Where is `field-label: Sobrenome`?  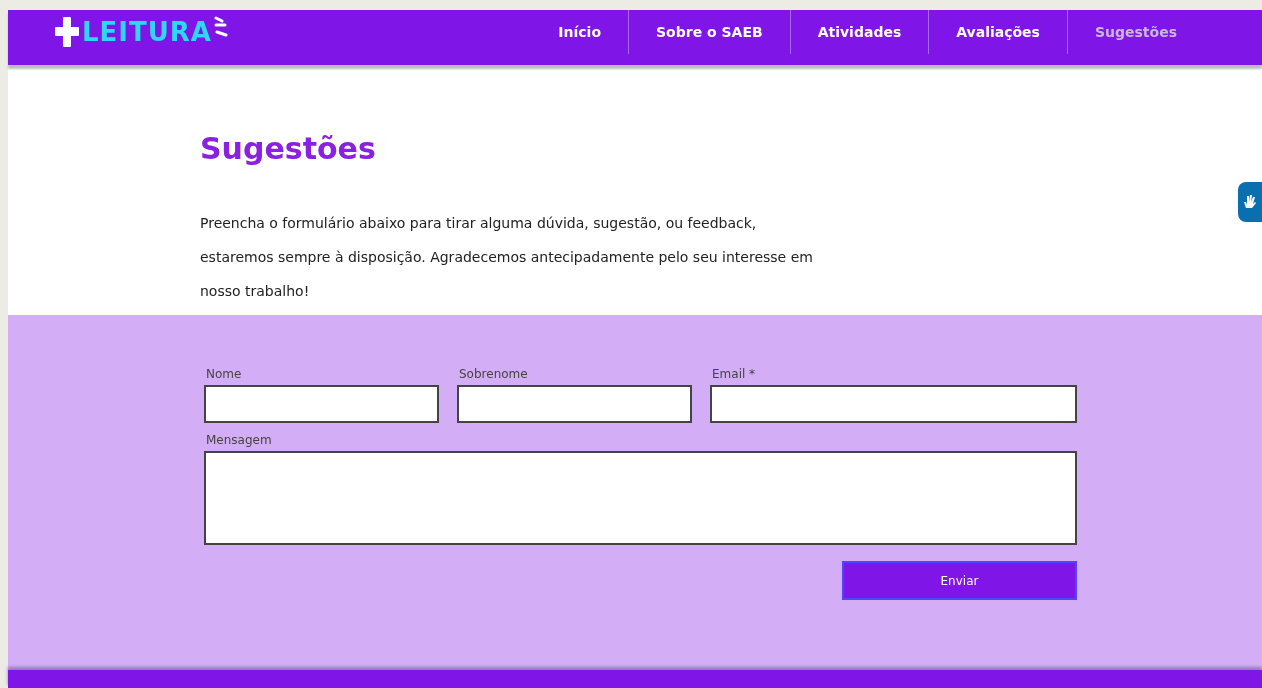 field-label: Sobrenome is located at coordinates (494, 374).